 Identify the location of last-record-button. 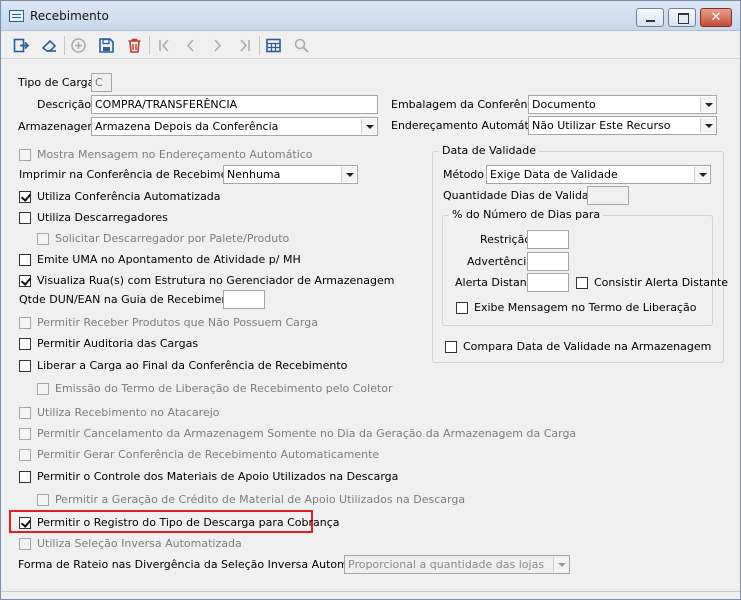
(244, 45).